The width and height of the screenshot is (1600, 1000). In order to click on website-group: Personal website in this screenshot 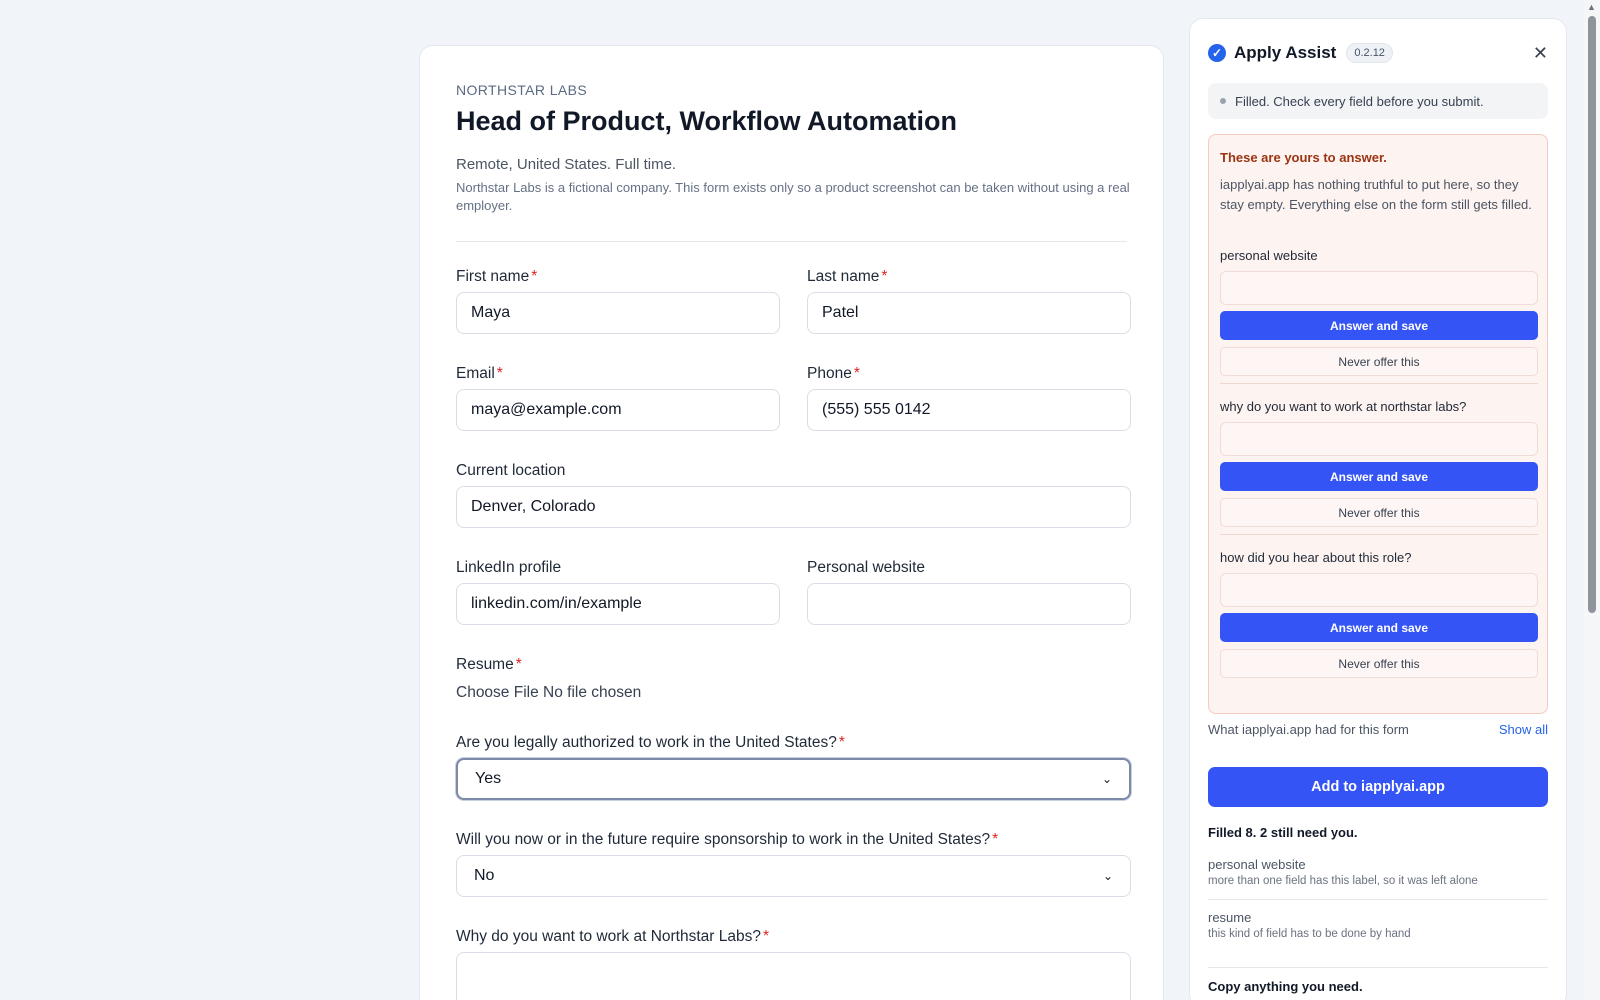, I will do `click(969, 594)`.